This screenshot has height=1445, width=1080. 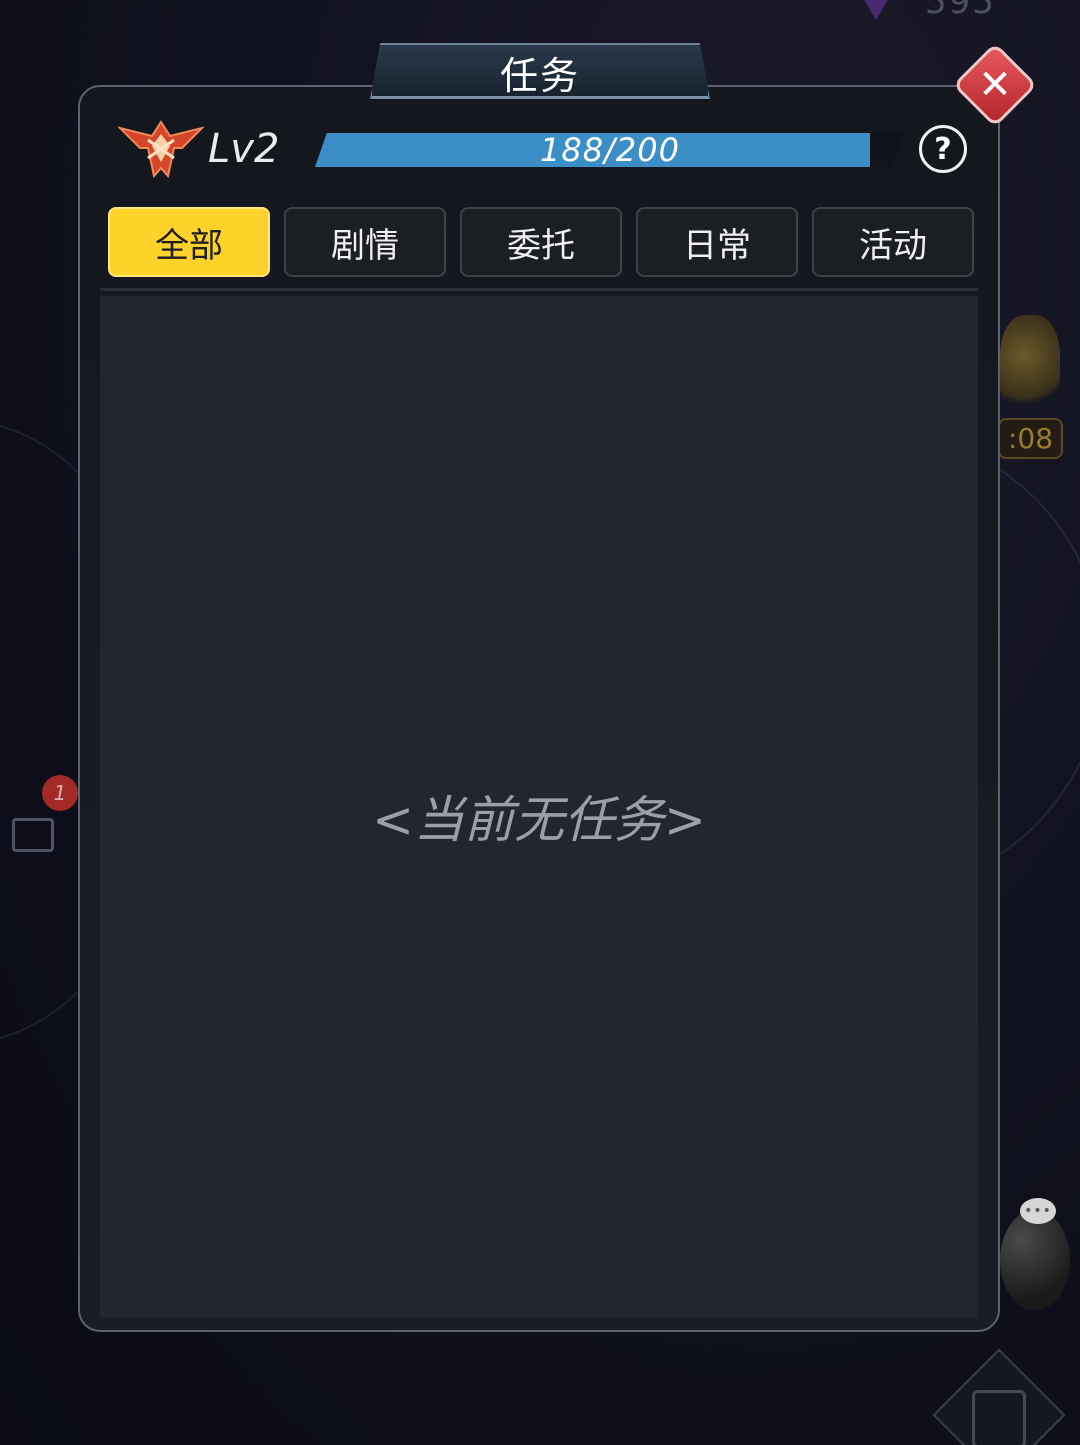 I want to click on xp-progress-bar: 188/200, so click(x=610, y=150).